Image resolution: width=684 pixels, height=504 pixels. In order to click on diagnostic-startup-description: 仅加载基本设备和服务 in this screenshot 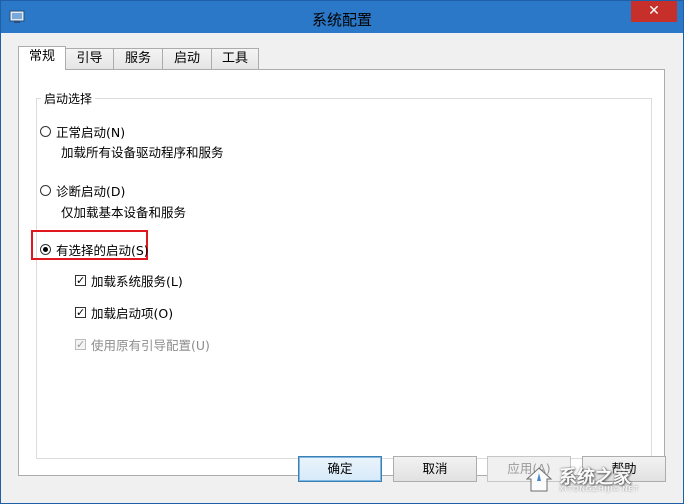, I will do `click(124, 212)`.